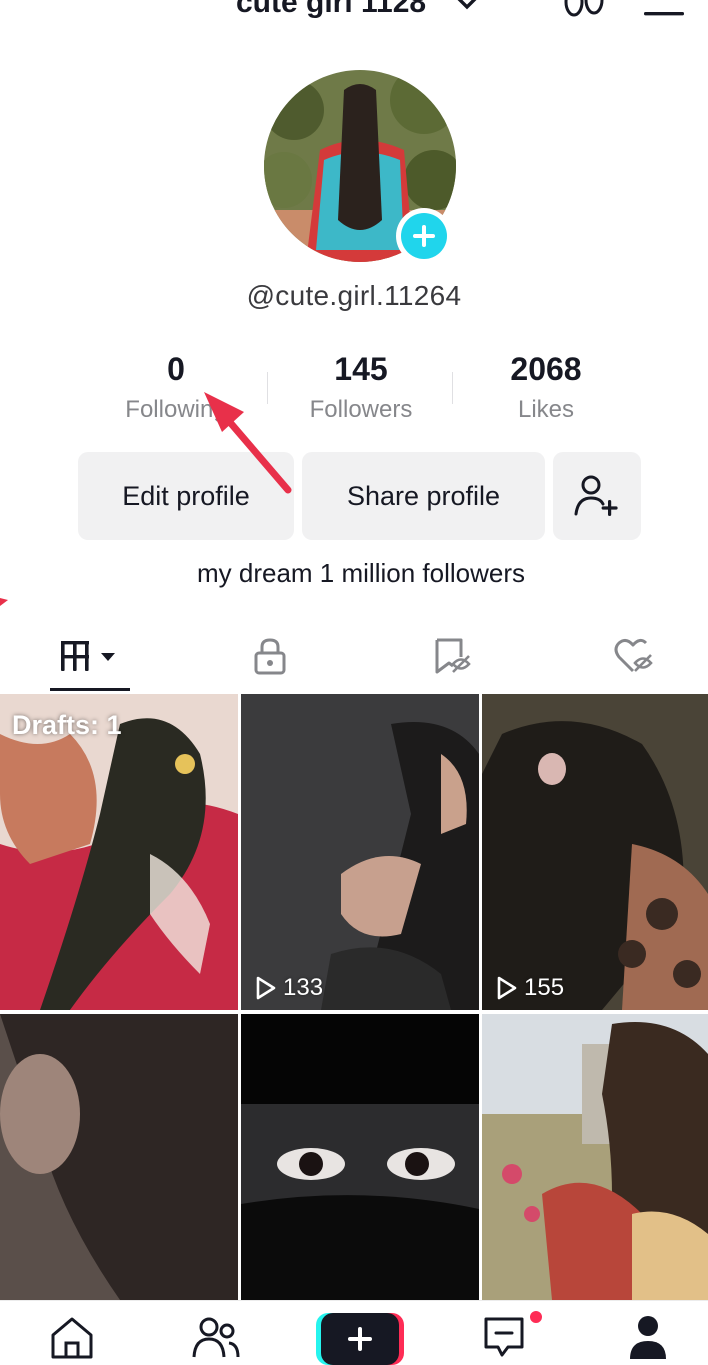 The width and height of the screenshot is (708, 1365). What do you see at coordinates (546, 409) in the screenshot?
I see `likes-label: Likes` at bounding box center [546, 409].